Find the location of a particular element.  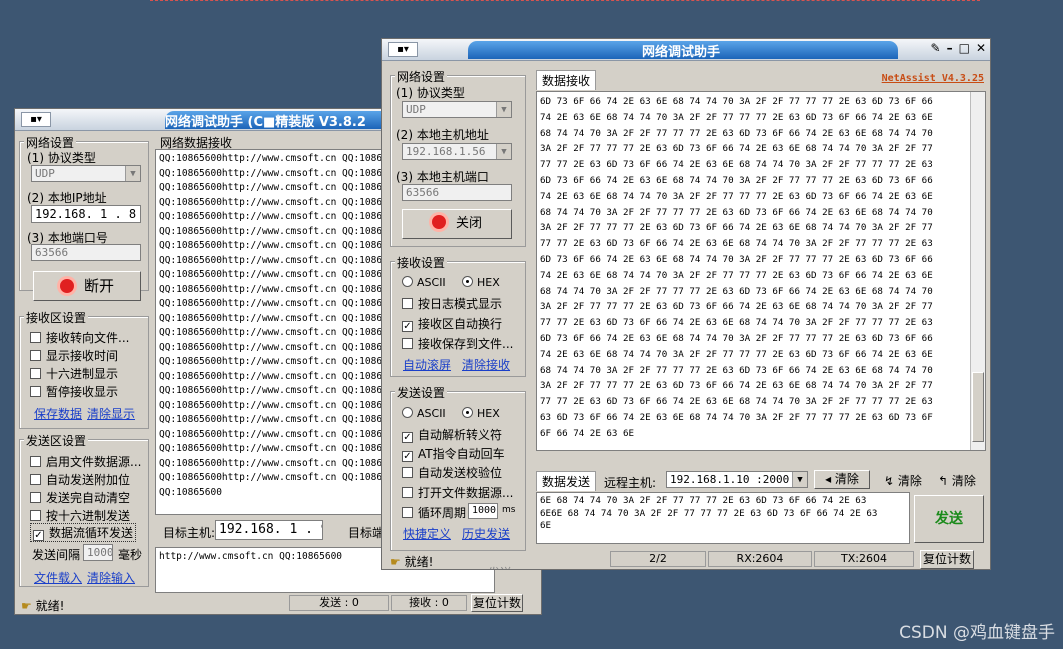

remote-host-select: 192.168.1.10 :2000 ▼ is located at coordinates (737, 479).